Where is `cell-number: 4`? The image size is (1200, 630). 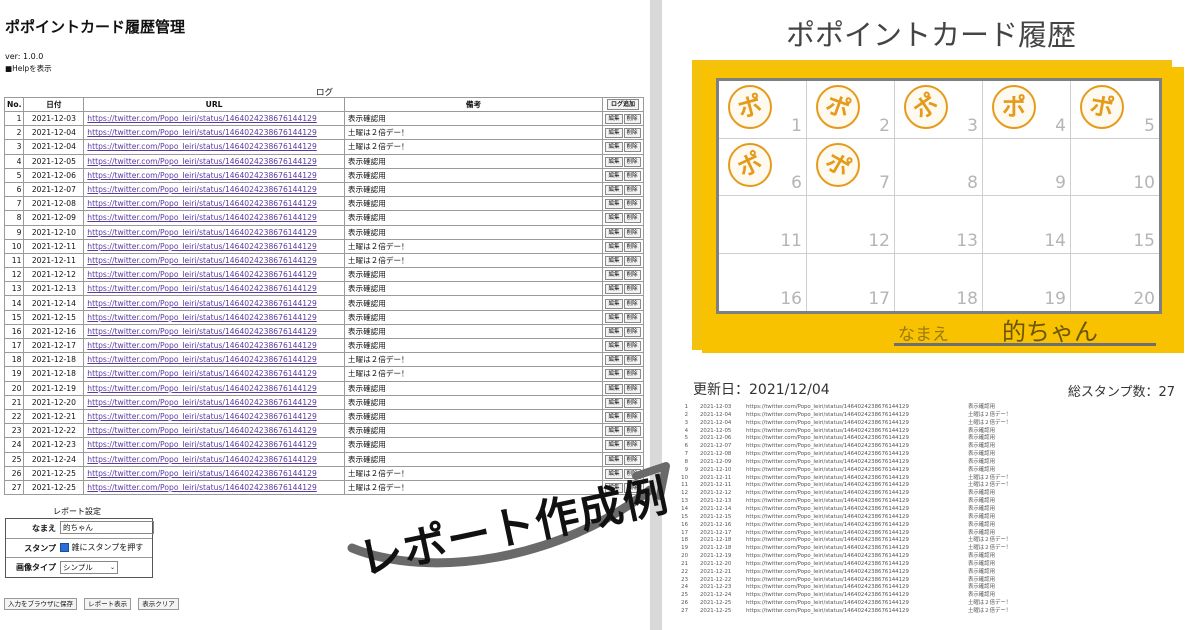 cell-number: 4 is located at coordinates (1060, 125).